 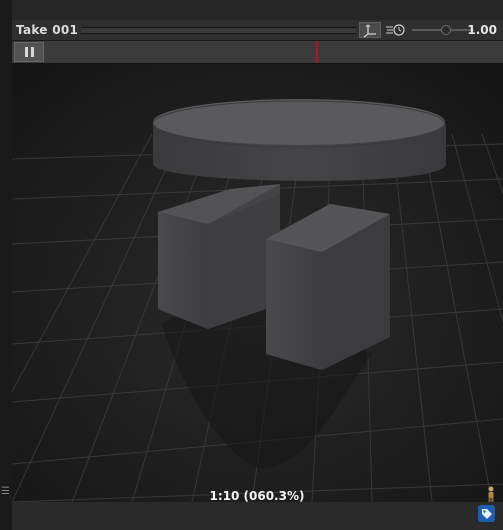 What do you see at coordinates (47, 30) in the screenshot?
I see `take-name: Take 001` at bounding box center [47, 30].